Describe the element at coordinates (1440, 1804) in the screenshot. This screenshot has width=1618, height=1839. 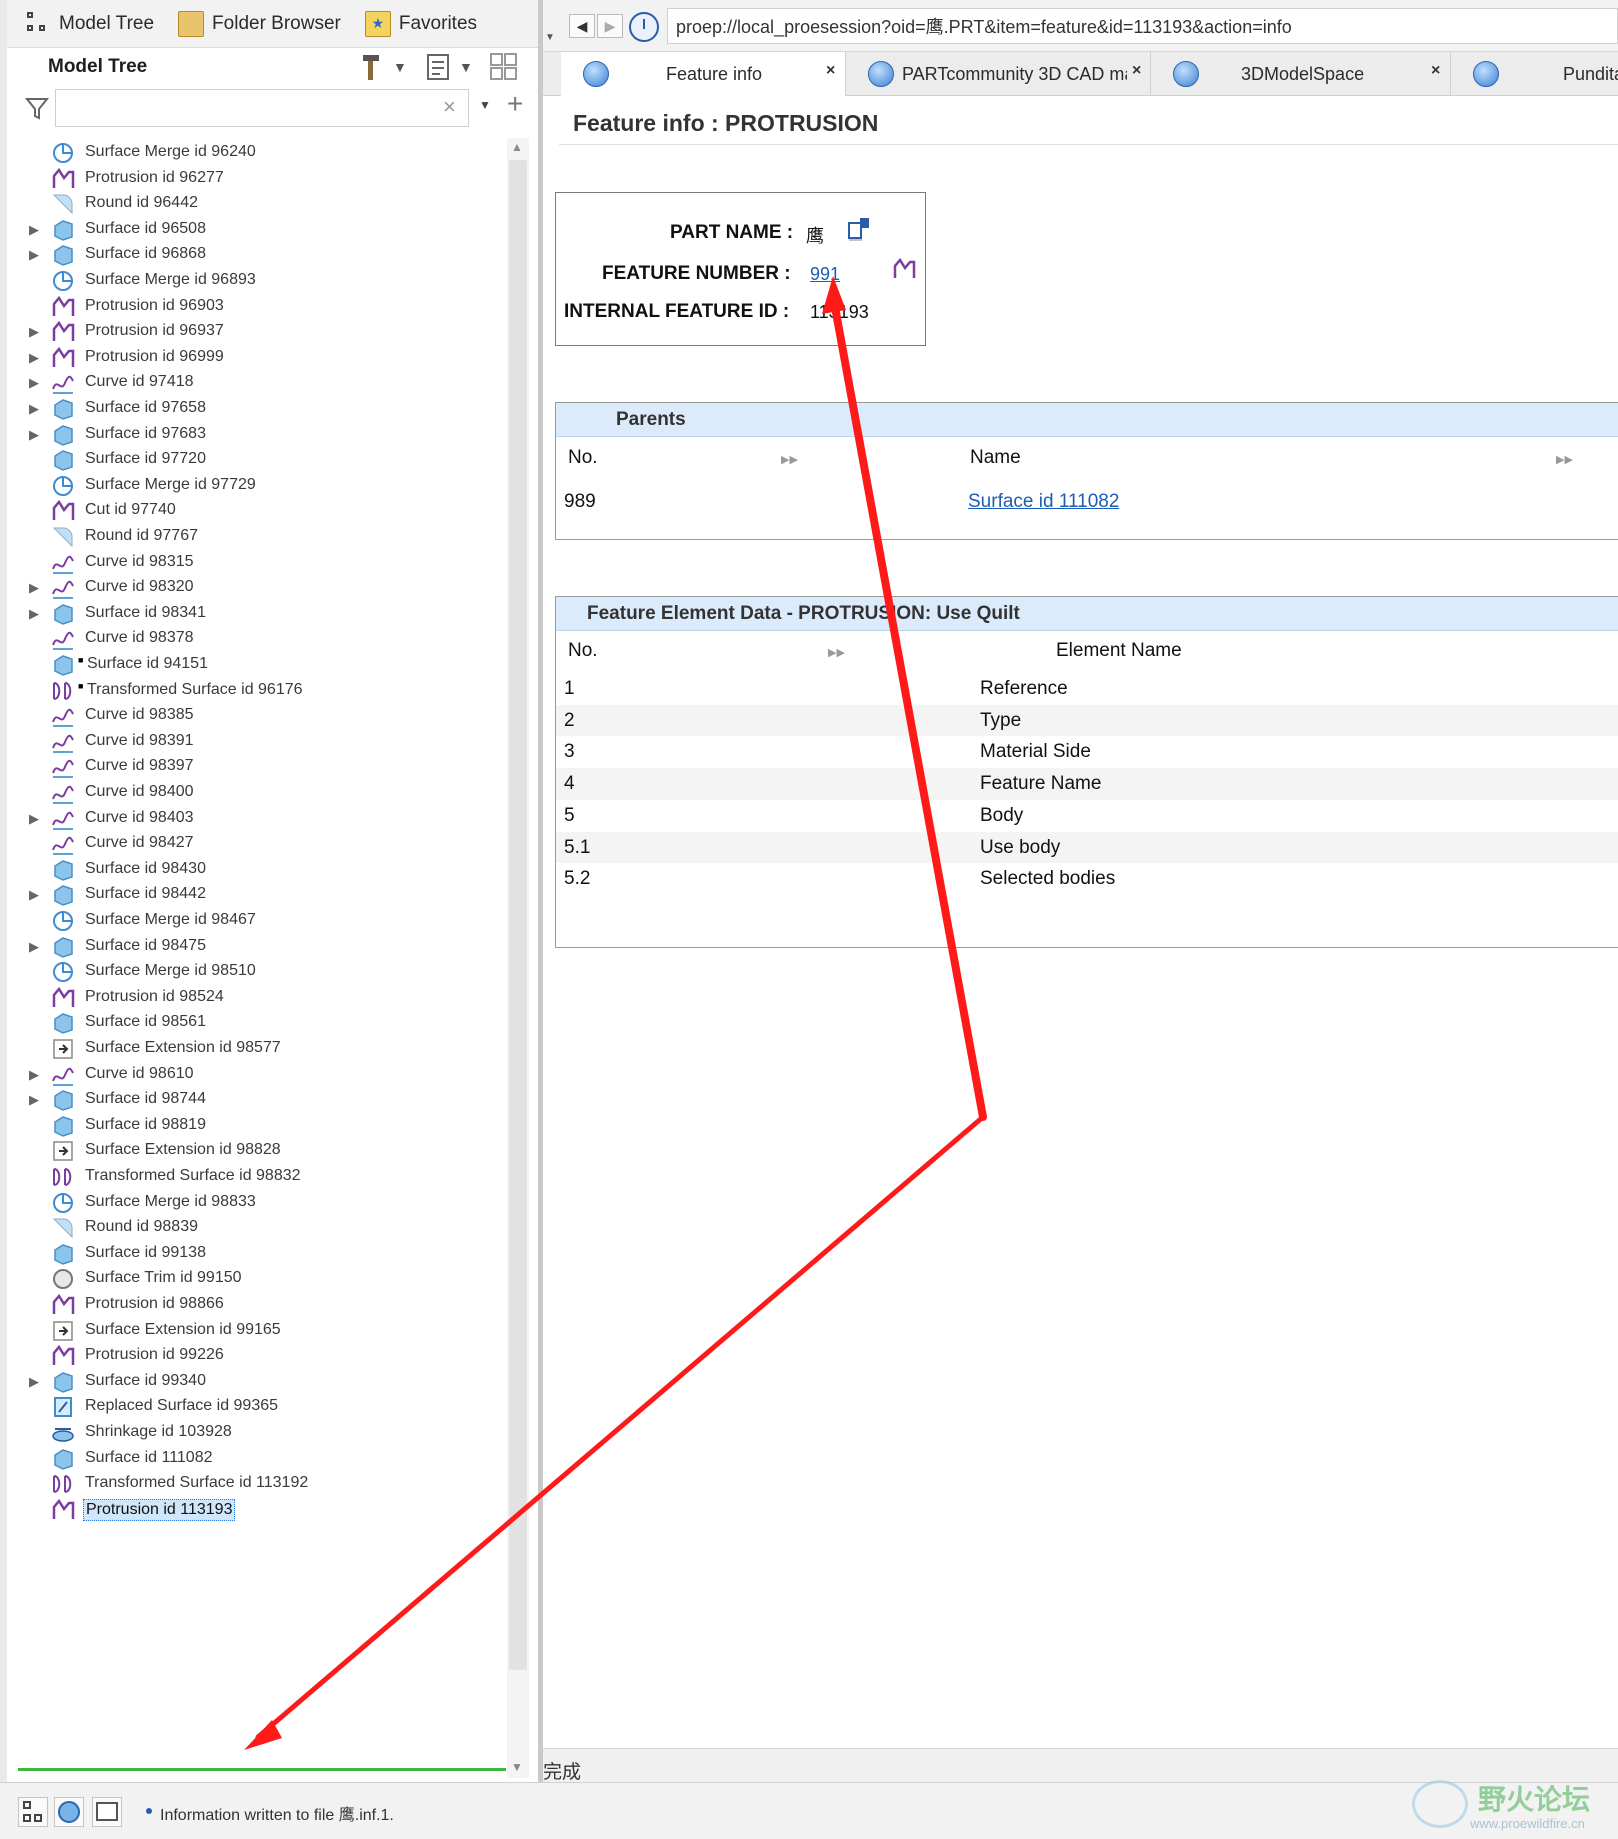
I see `watermark-logo-icon` at that location.